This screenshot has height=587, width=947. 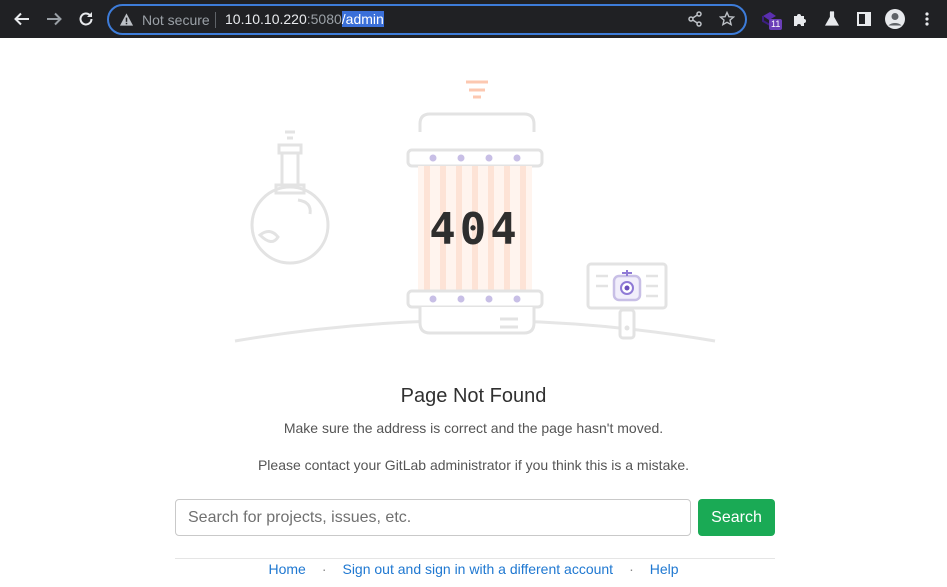 I want to click on url-port: :5080, so click(x=324, y=19).